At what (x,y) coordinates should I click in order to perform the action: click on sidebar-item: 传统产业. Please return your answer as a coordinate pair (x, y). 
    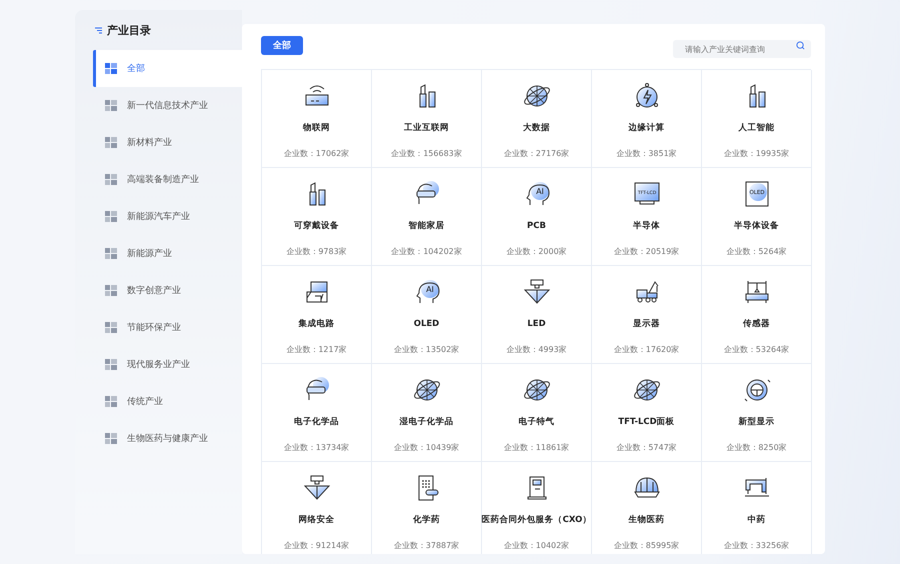
    Looking at the image, I should click on (167, 401).